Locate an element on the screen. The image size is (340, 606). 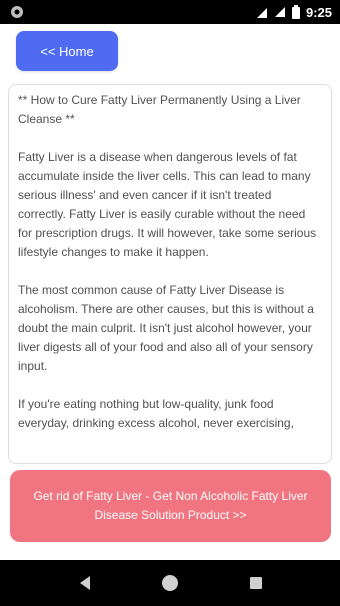
recents-icon is located at coordinates (256, 583).